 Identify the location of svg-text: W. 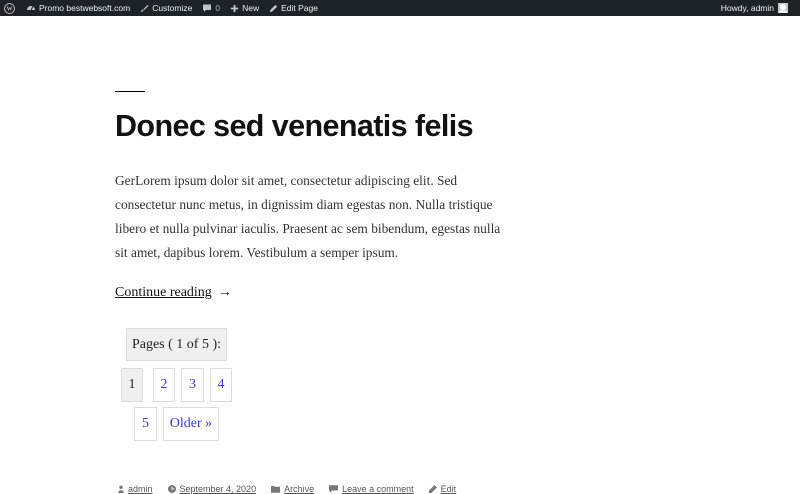
(9, 9).